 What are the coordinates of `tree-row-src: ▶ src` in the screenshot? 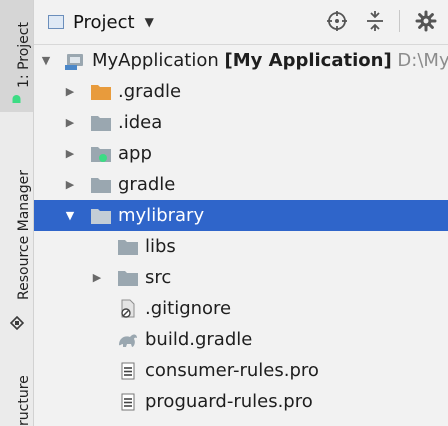 It's located at (241, 277).